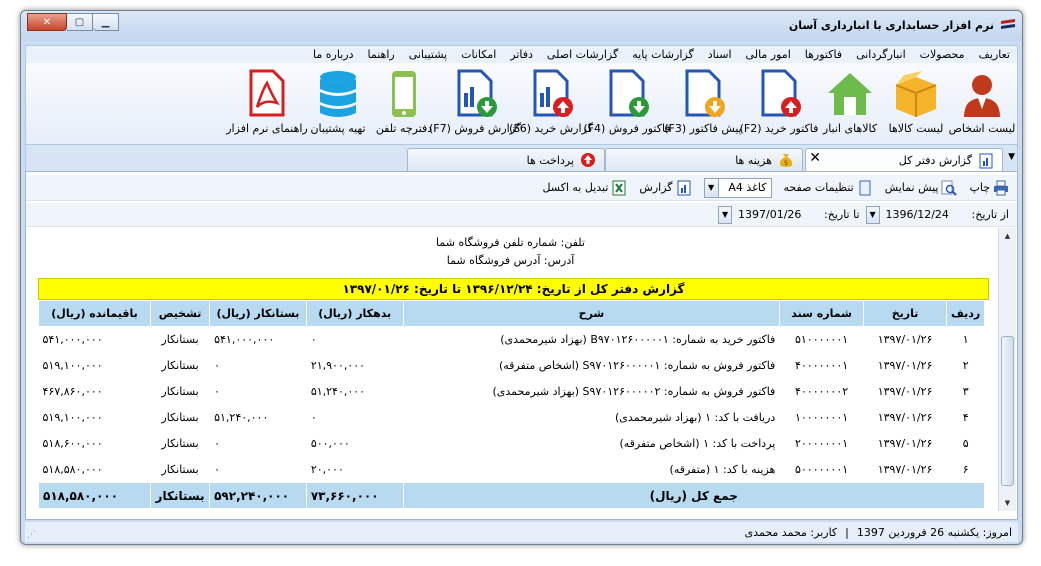 The image size is (1041, 566). I want to click on purchase-report-icon, so click(553, 93).